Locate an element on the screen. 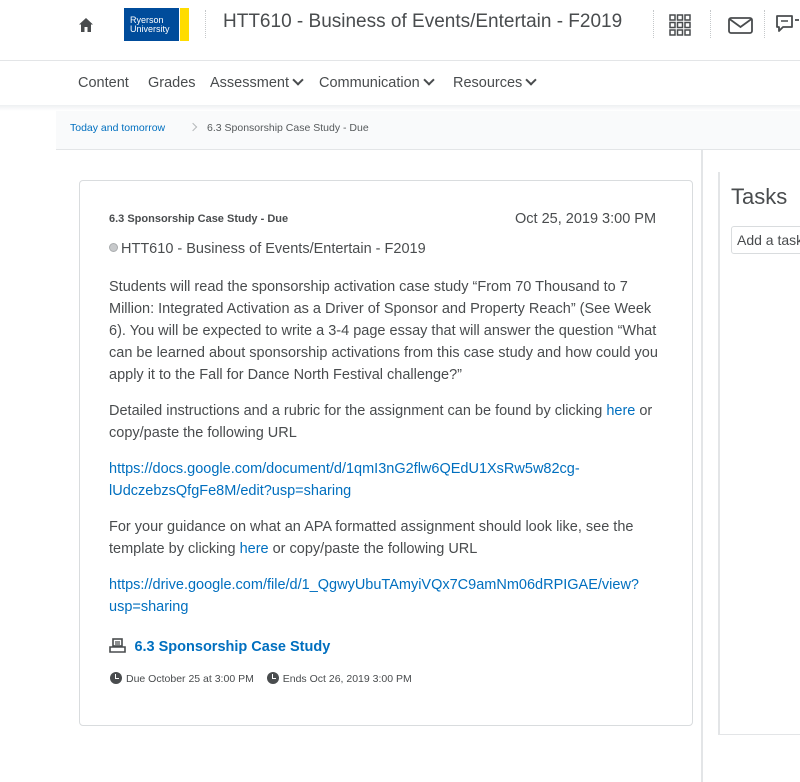  tasks-title: Tasks is located at coordinates (759, 196).